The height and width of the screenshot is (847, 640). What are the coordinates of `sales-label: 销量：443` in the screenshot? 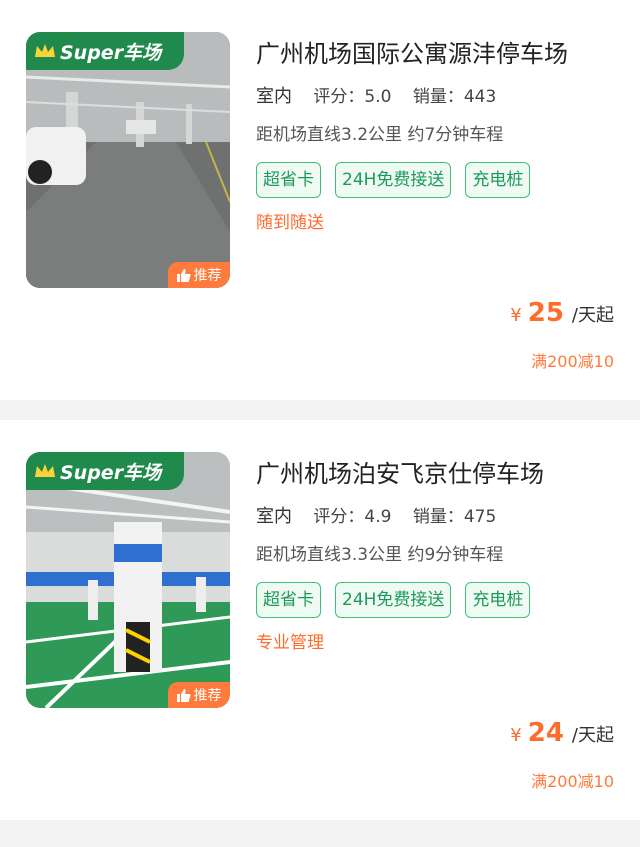 It's located at (454, 97).